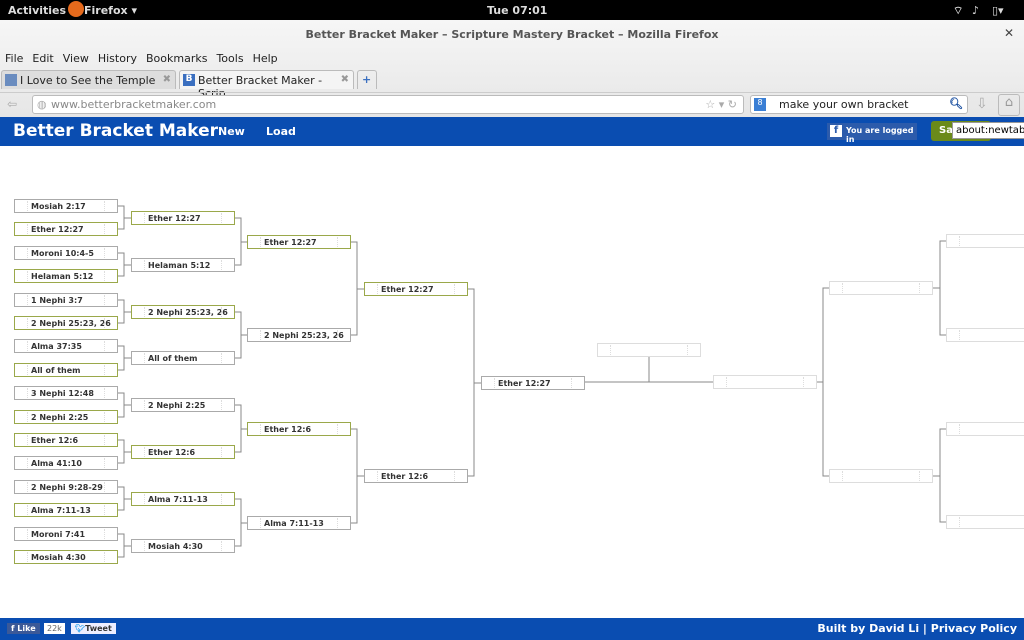 The width and height of the screenshot is (1024, 640). Describe the element at coordinates (80, 628) in the screenshot. I see `twitter-icon: 🐦︎` at that location.